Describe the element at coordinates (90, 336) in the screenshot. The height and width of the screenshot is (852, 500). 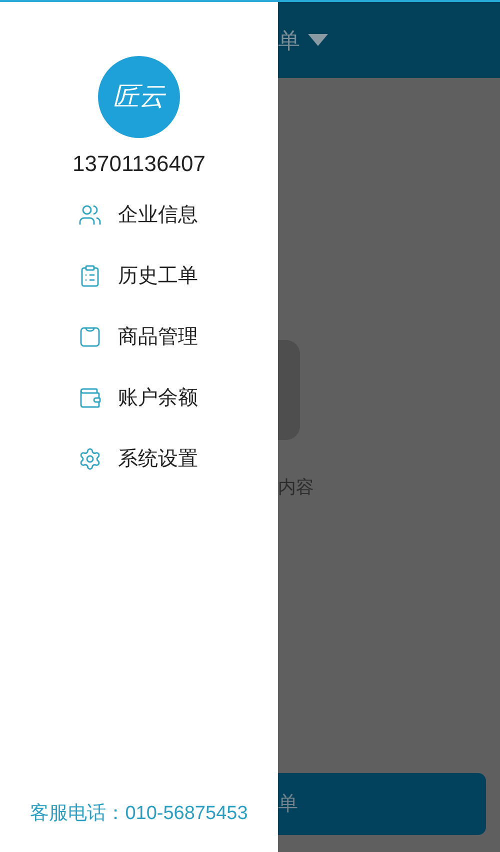
I see `bag-icon` at that location.